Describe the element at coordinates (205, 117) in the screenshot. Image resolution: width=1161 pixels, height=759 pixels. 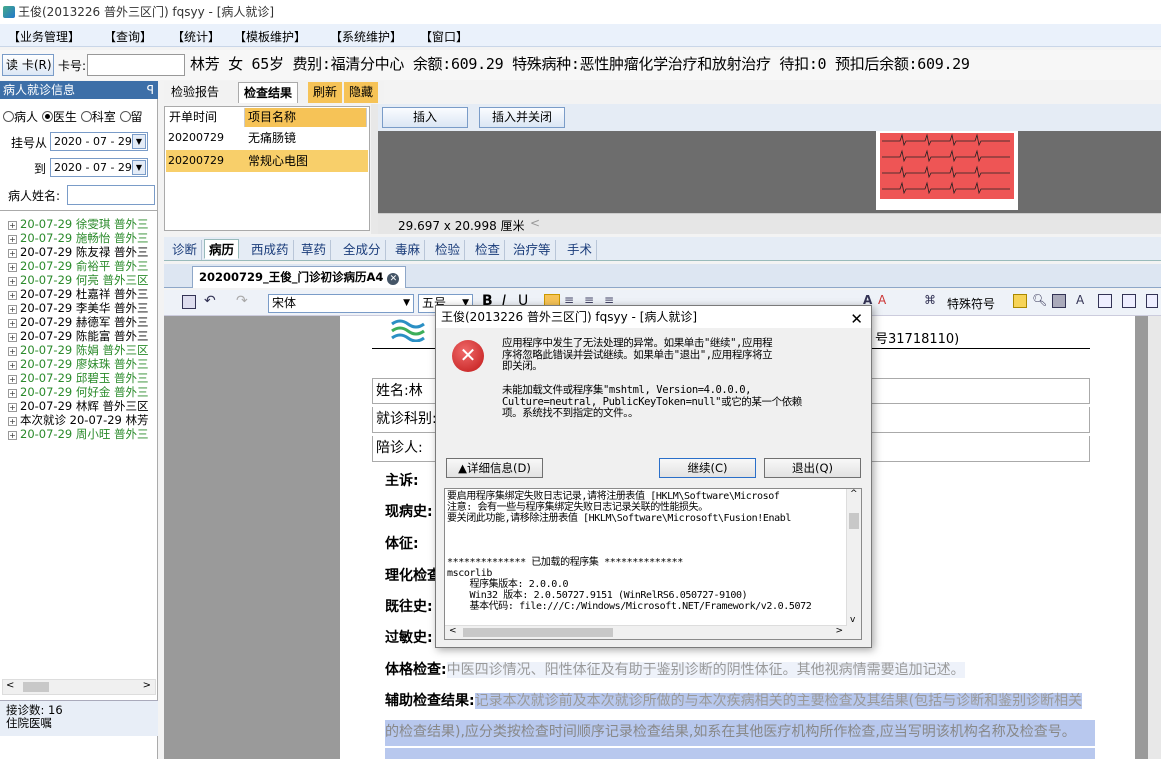
I see `col-header-time: 开单时间` at that location.